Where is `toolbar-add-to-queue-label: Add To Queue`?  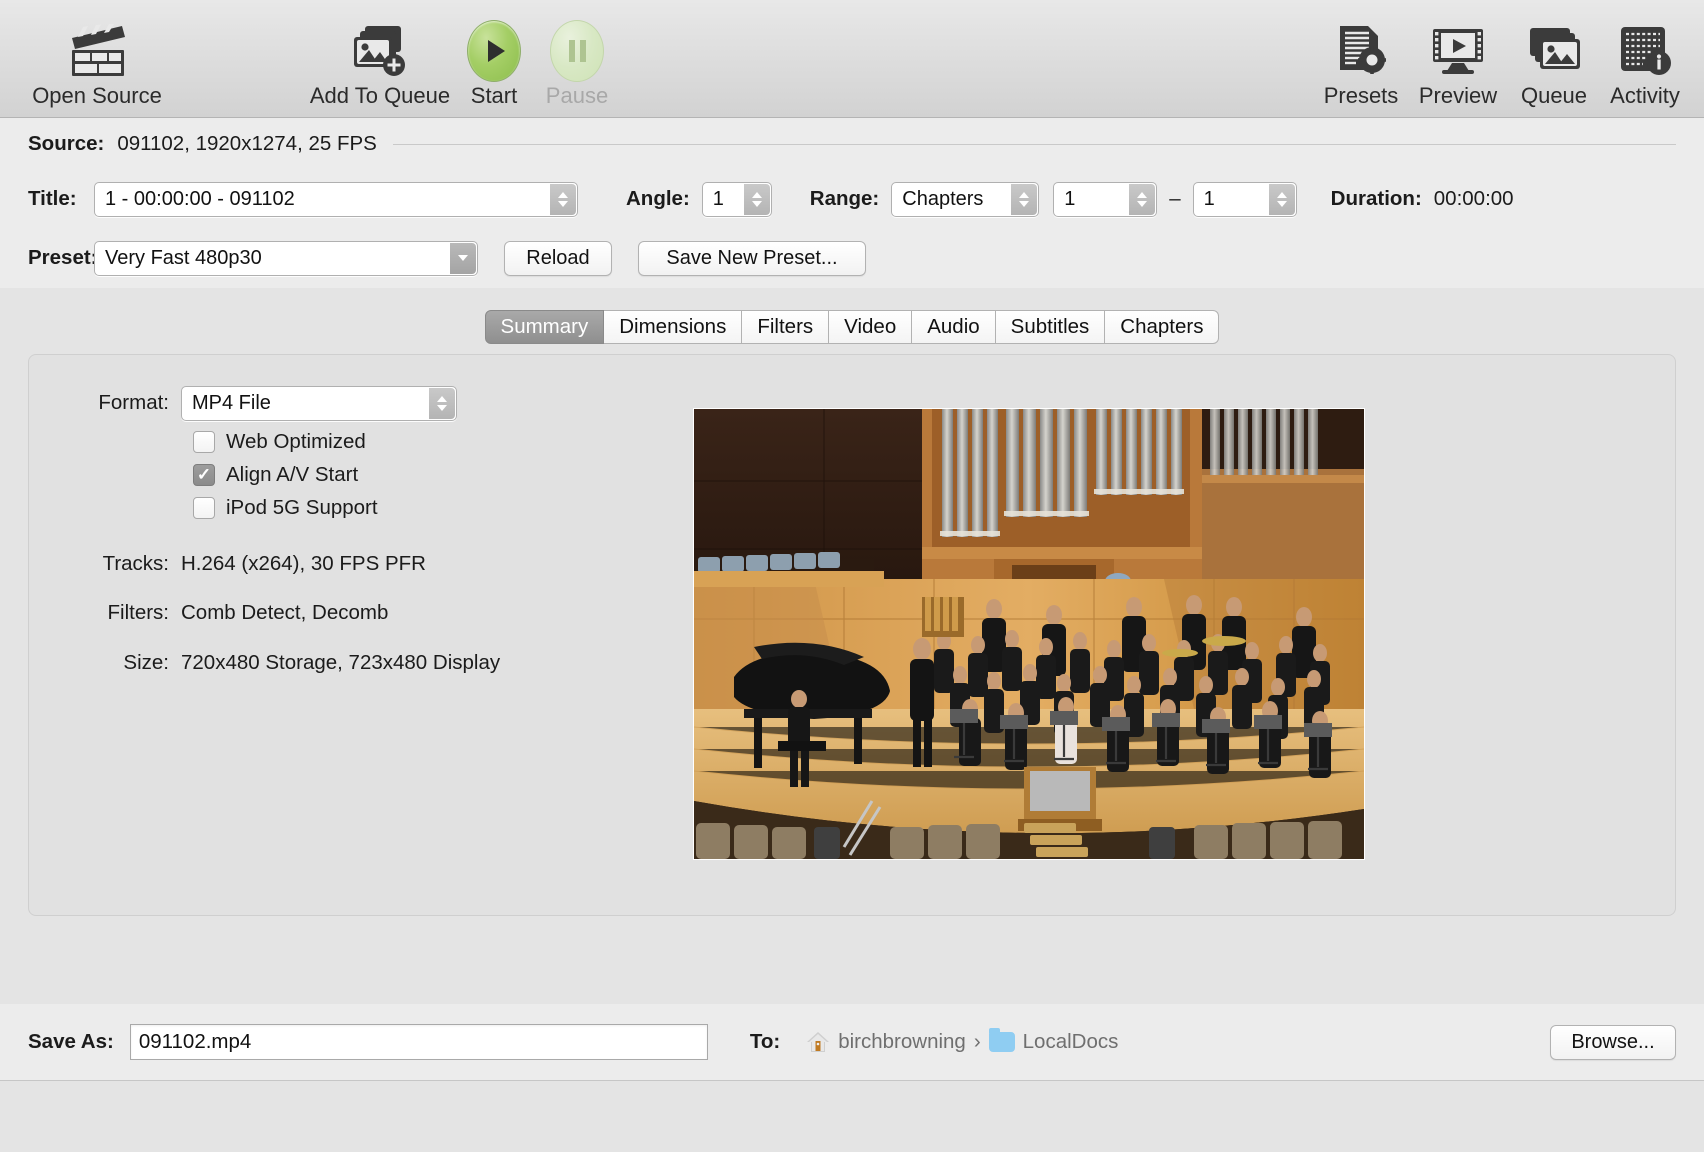
toolbar-add-to-queue-label: Add To Queue is located at coordinates (380, 95).